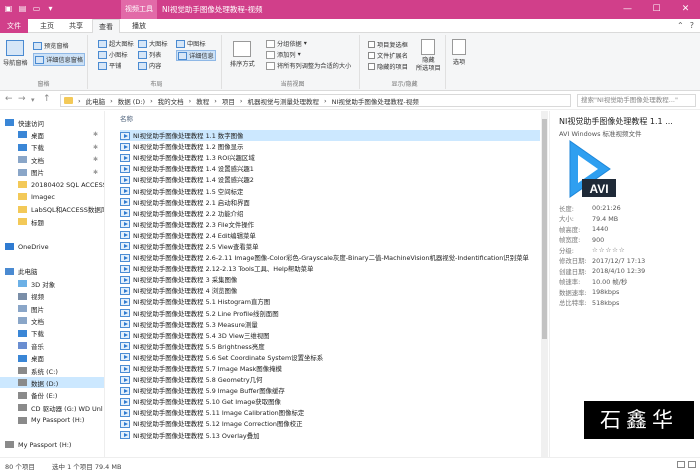 Image resolution: width=700 pixels, height=471 pixels. Describe the element at coordinates (116, 43) in the screenshot. I see `layout-extra-large-icons: 超大图标` at that location.